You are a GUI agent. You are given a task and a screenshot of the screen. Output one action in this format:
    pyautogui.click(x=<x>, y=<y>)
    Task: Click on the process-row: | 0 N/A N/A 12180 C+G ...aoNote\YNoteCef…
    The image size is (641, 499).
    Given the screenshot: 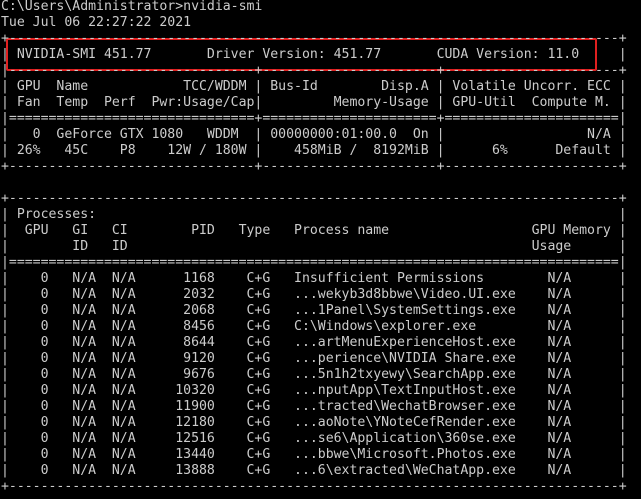 What is the action you would take?
    pyautogui.click(x=314, y=422)
    